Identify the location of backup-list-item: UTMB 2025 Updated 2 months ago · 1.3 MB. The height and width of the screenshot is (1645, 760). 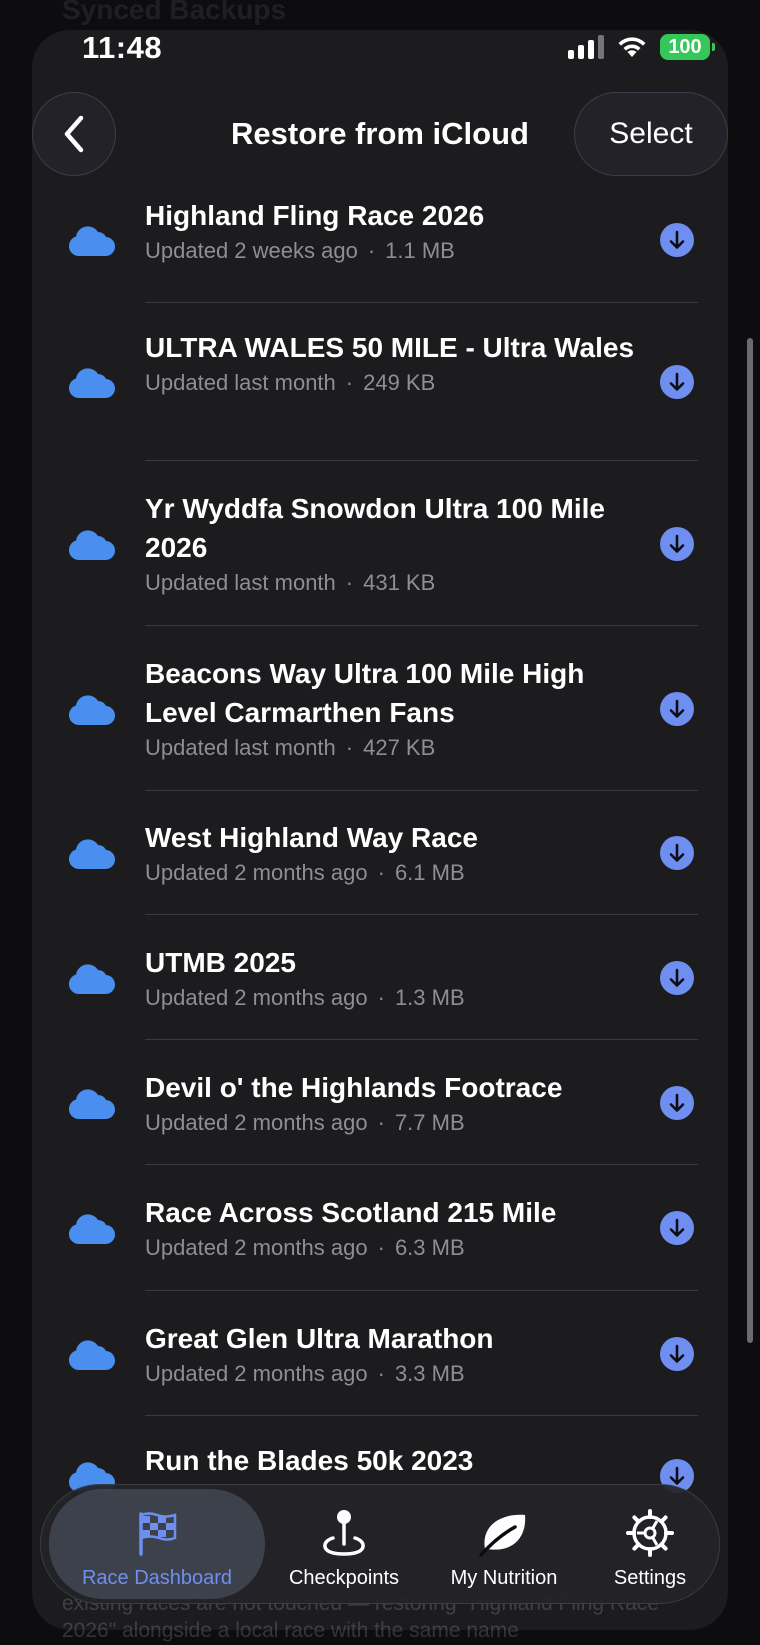
(380, 977).